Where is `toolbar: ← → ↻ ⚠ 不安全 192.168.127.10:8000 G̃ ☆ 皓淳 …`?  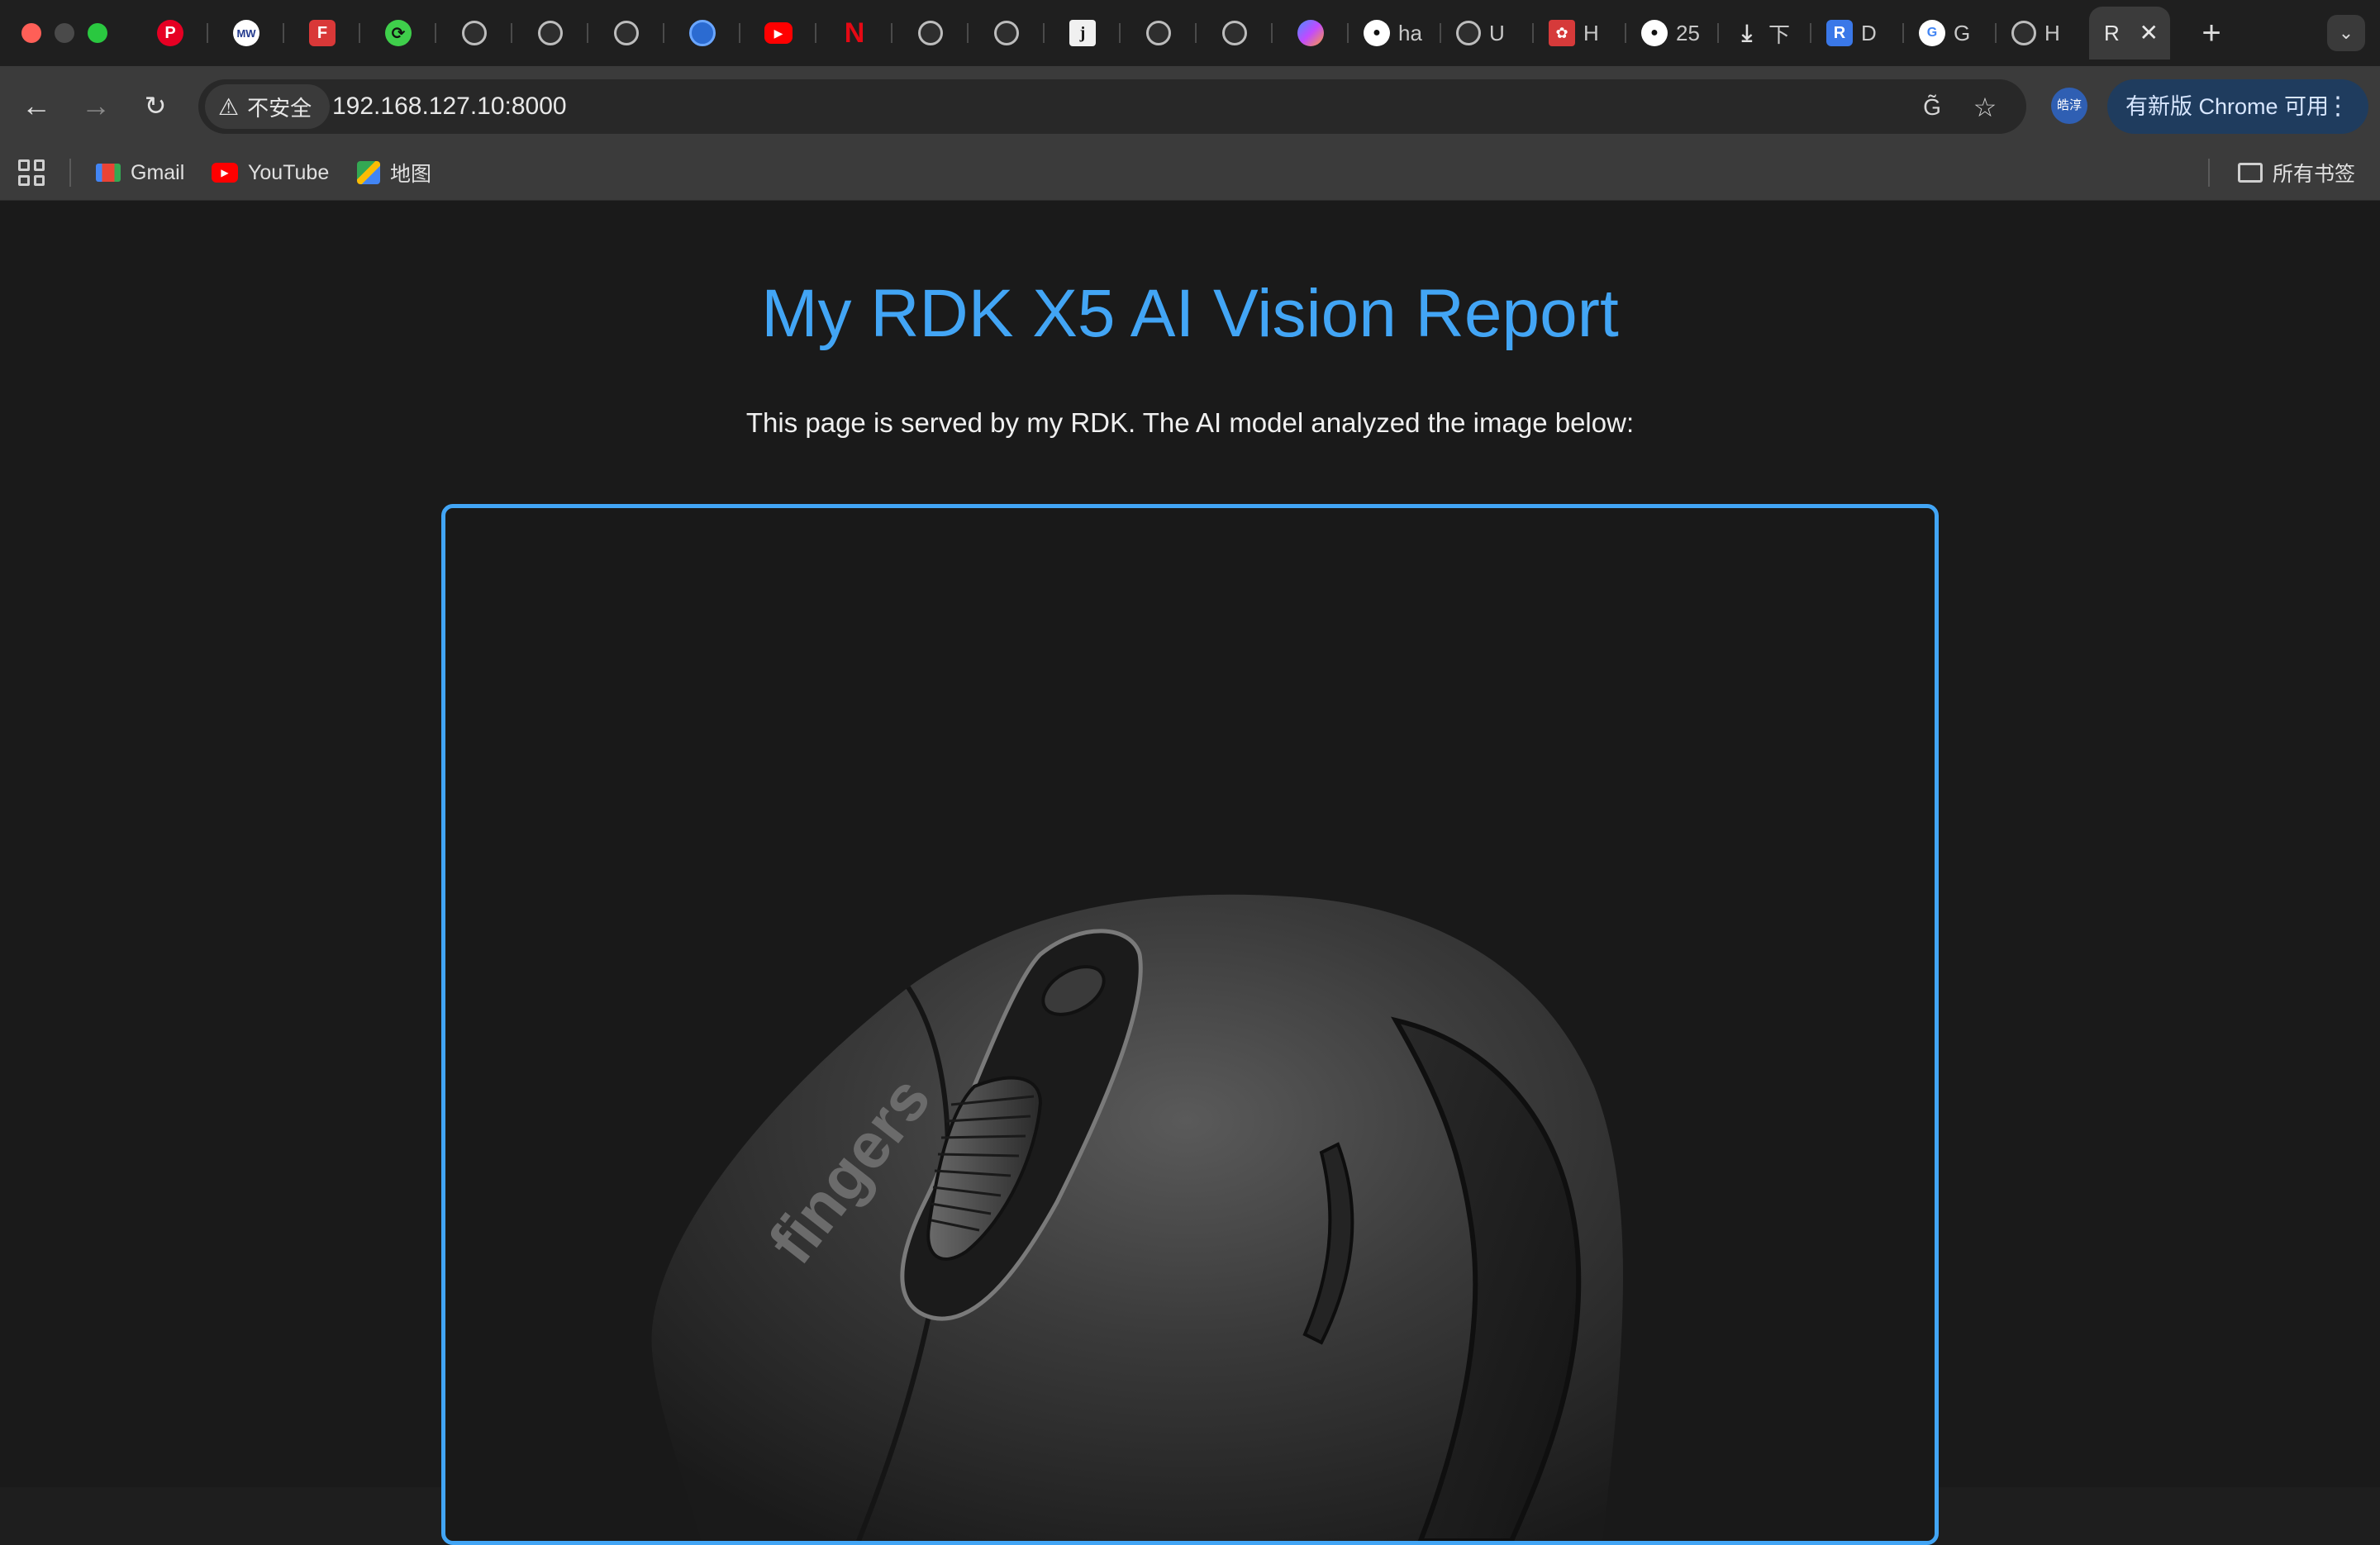 toolbar: ← → ↻ ⚠ 不安全 192.168.127.10:8000 G̃ ☆ 皓淳 … is located at coordinates (1190, 105).